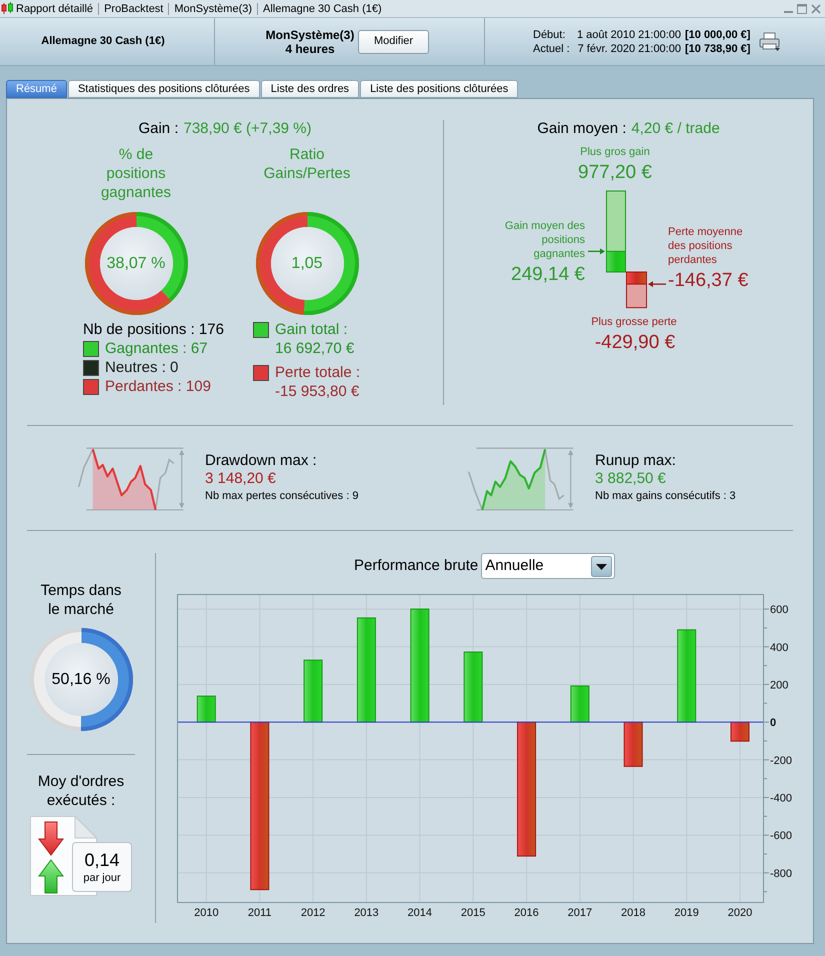 Image resolution: width=825 pixels, height=956 pixels. Describe the element at coordinates (802, 9) in the screenshot. I see `maximize-icon` at that location.